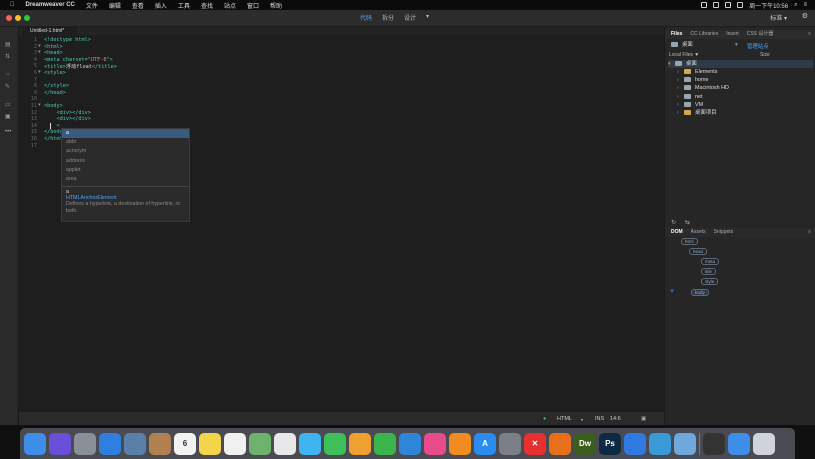  I want to click on document-type: HTML, so click(564, 419).